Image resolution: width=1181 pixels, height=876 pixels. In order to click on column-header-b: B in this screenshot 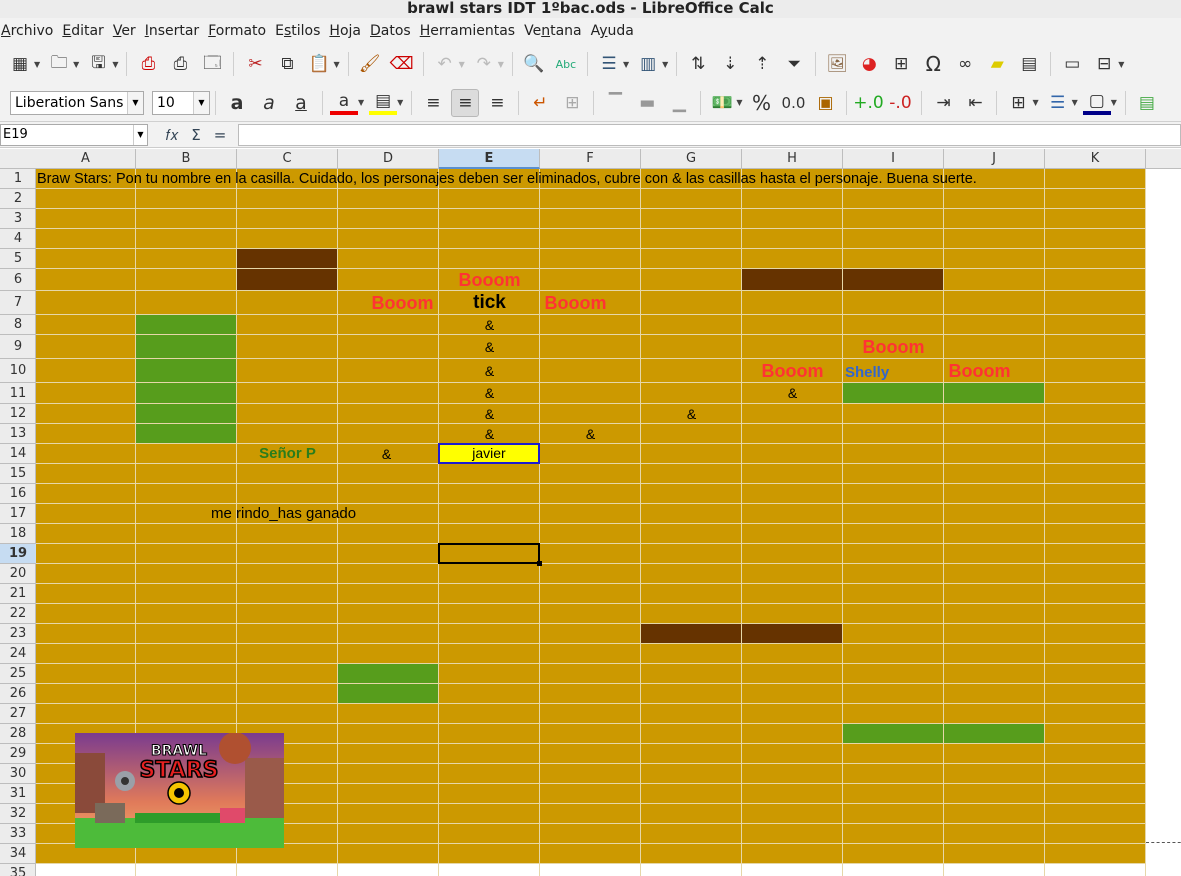, I will do `click(186, 159)`.